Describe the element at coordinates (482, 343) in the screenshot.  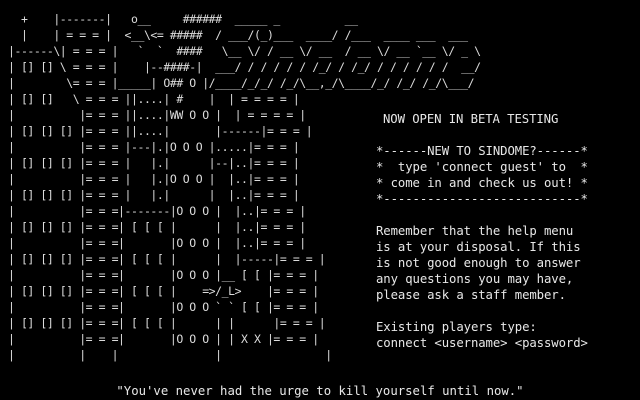
I see `login-command: connect <username> <password>` at that location.